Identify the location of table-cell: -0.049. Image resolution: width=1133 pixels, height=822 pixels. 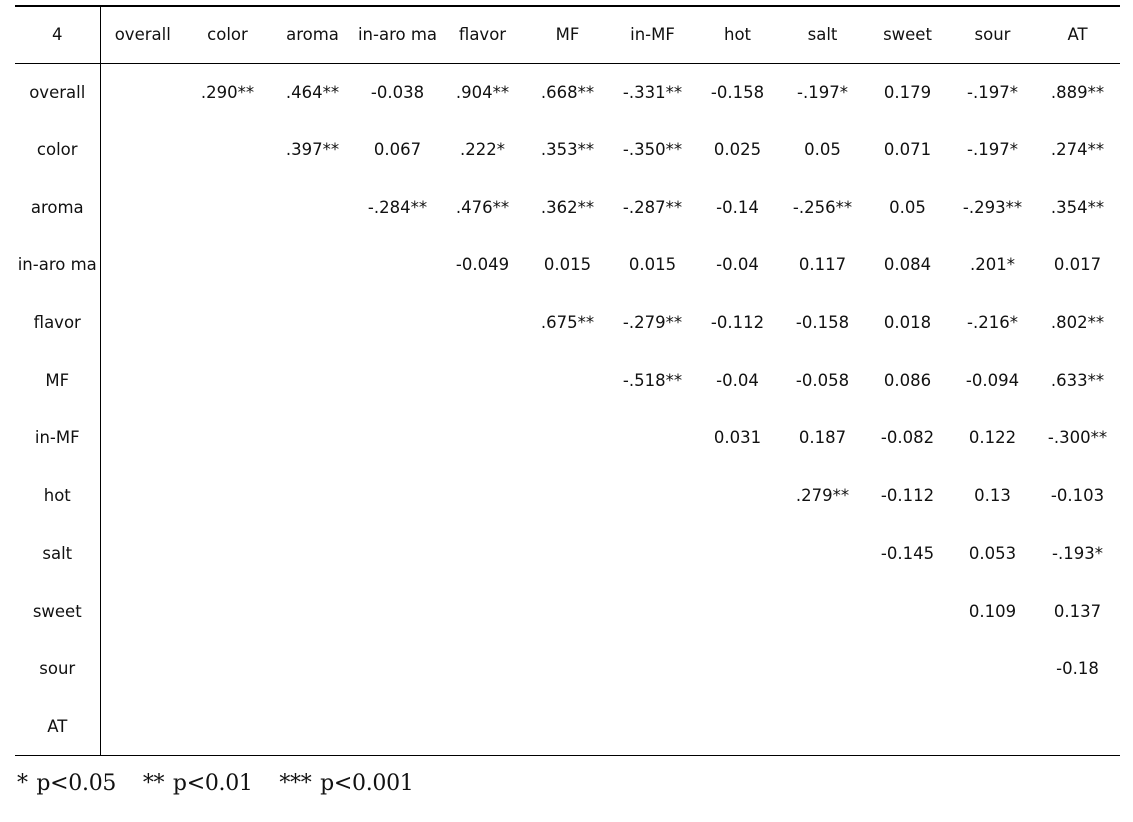
(482, 265).